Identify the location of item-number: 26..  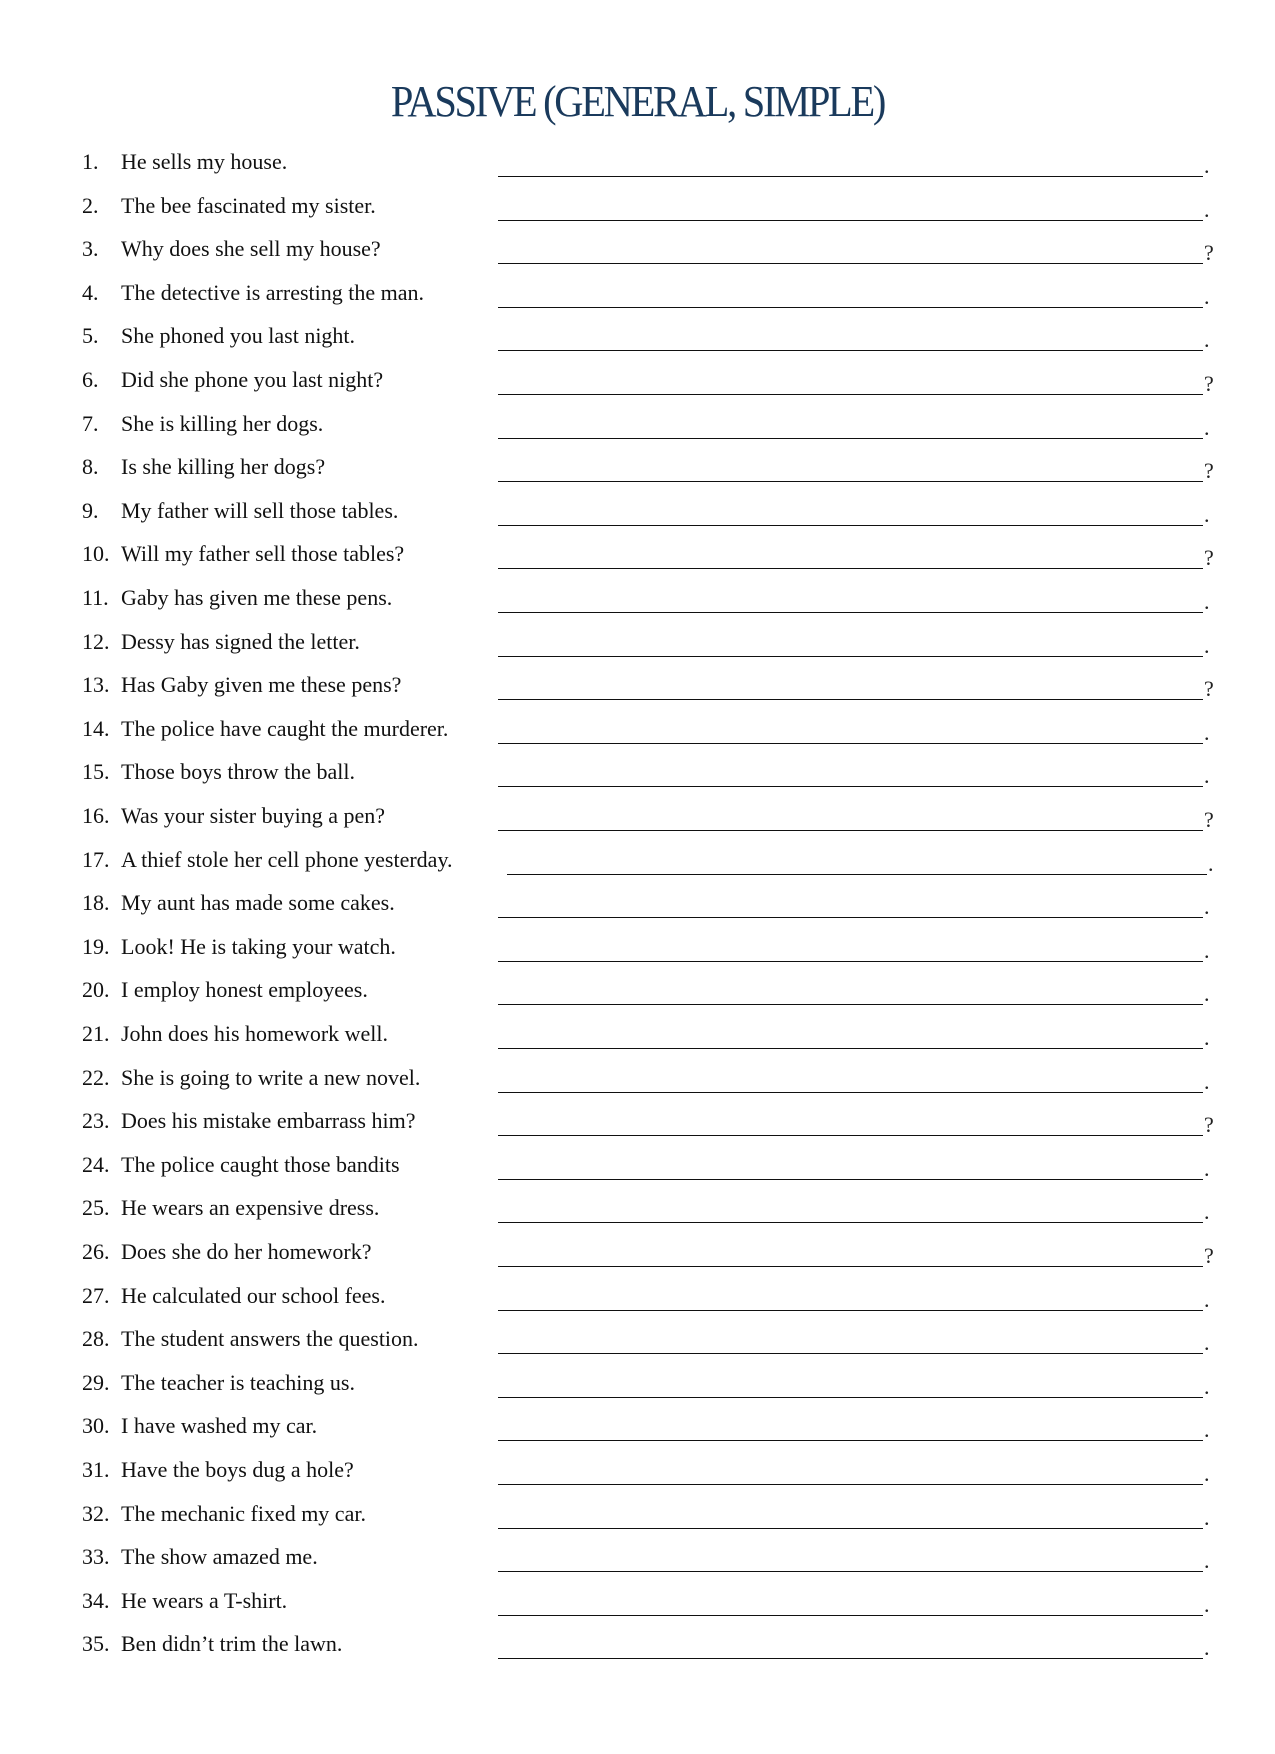
(96, 1251).